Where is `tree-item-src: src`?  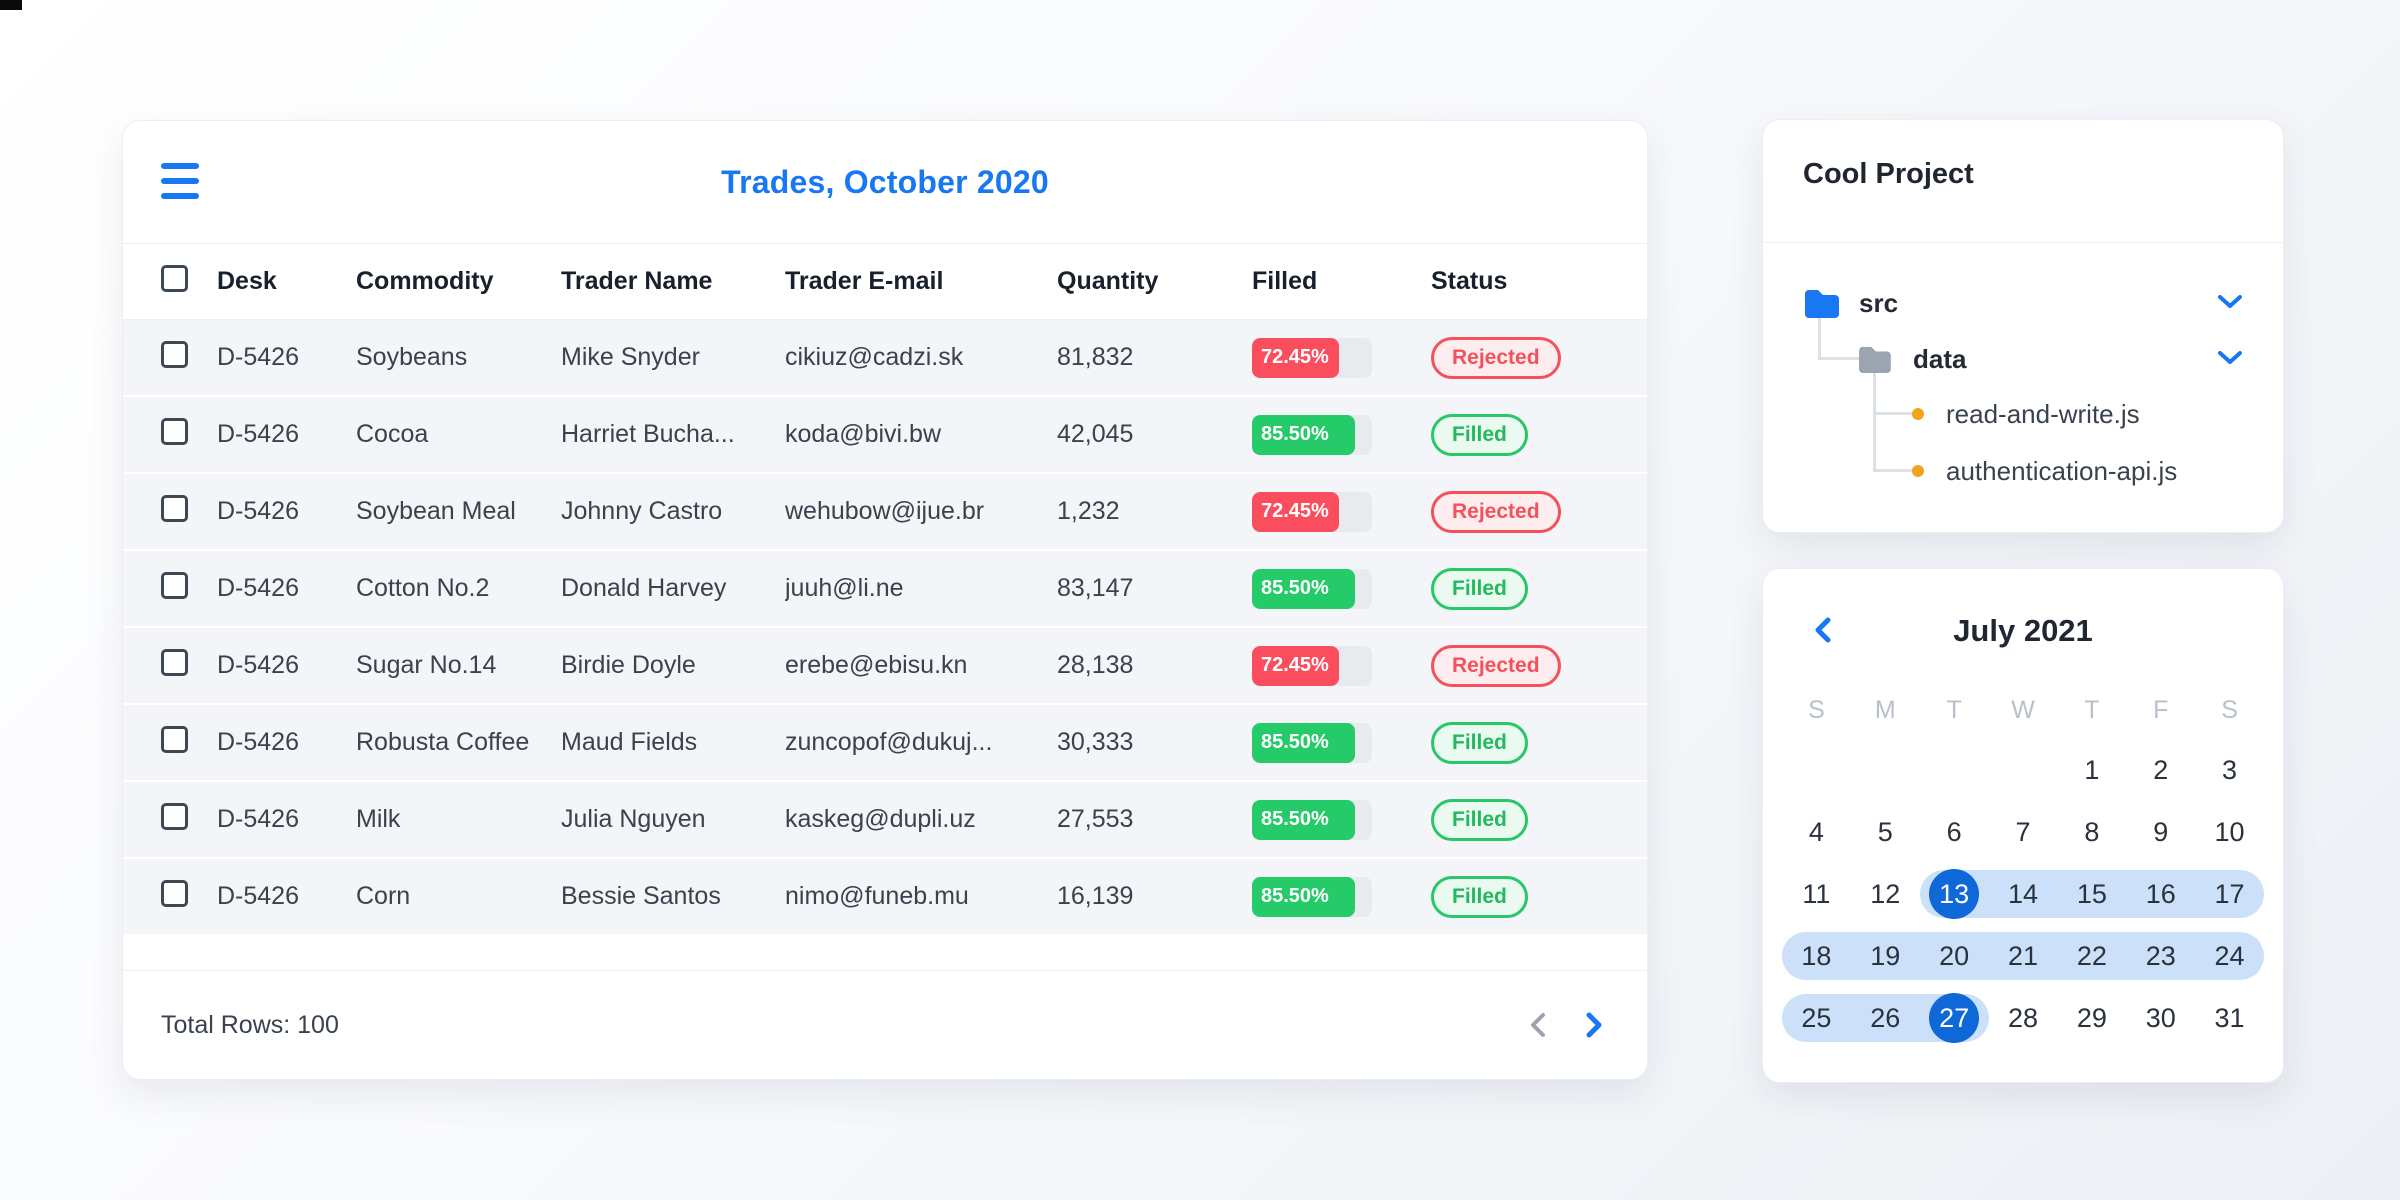
tree-item-src: src is located at coordinates (2023, 303).